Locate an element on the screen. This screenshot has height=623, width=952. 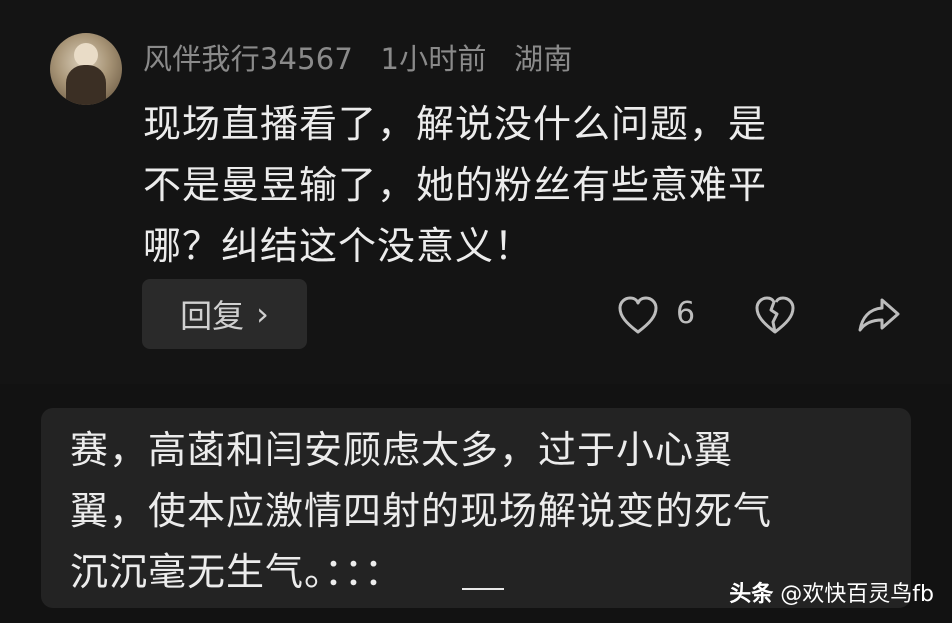
share-arrow-icon is located at coordinates (879, 315).